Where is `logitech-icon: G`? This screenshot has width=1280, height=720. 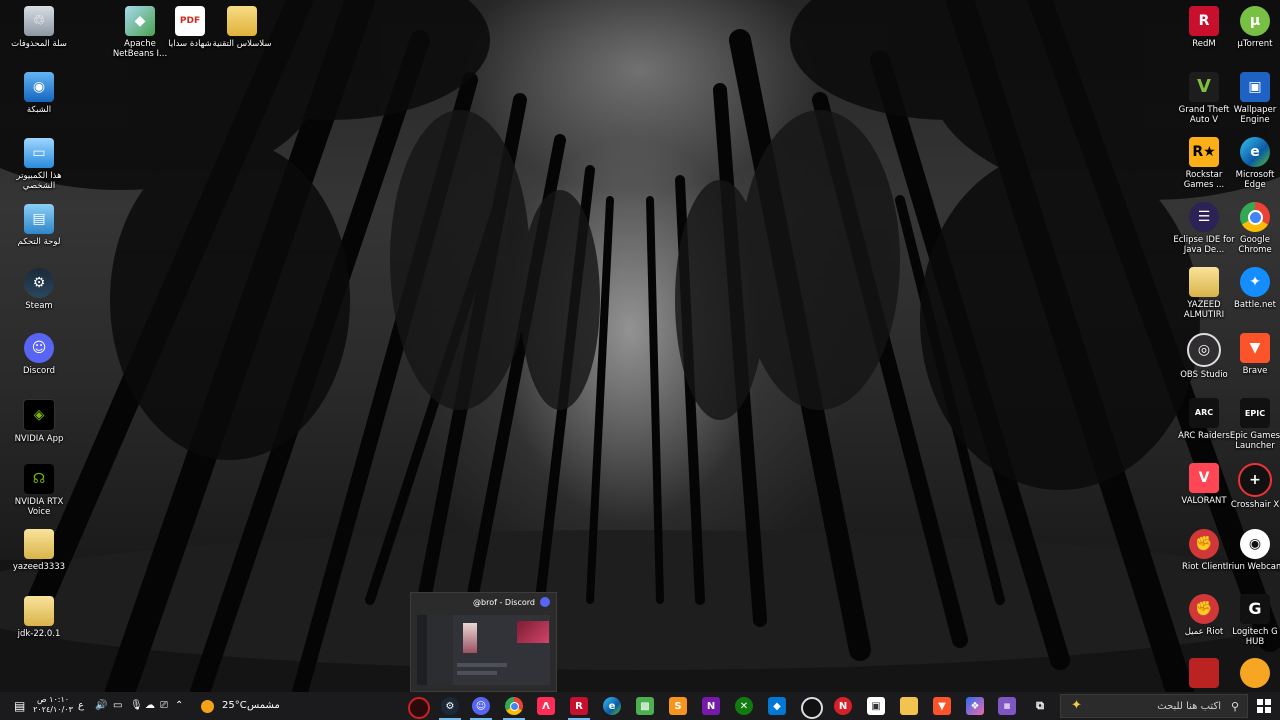
logitech-icon: G is located at coordinates (1255, 609).